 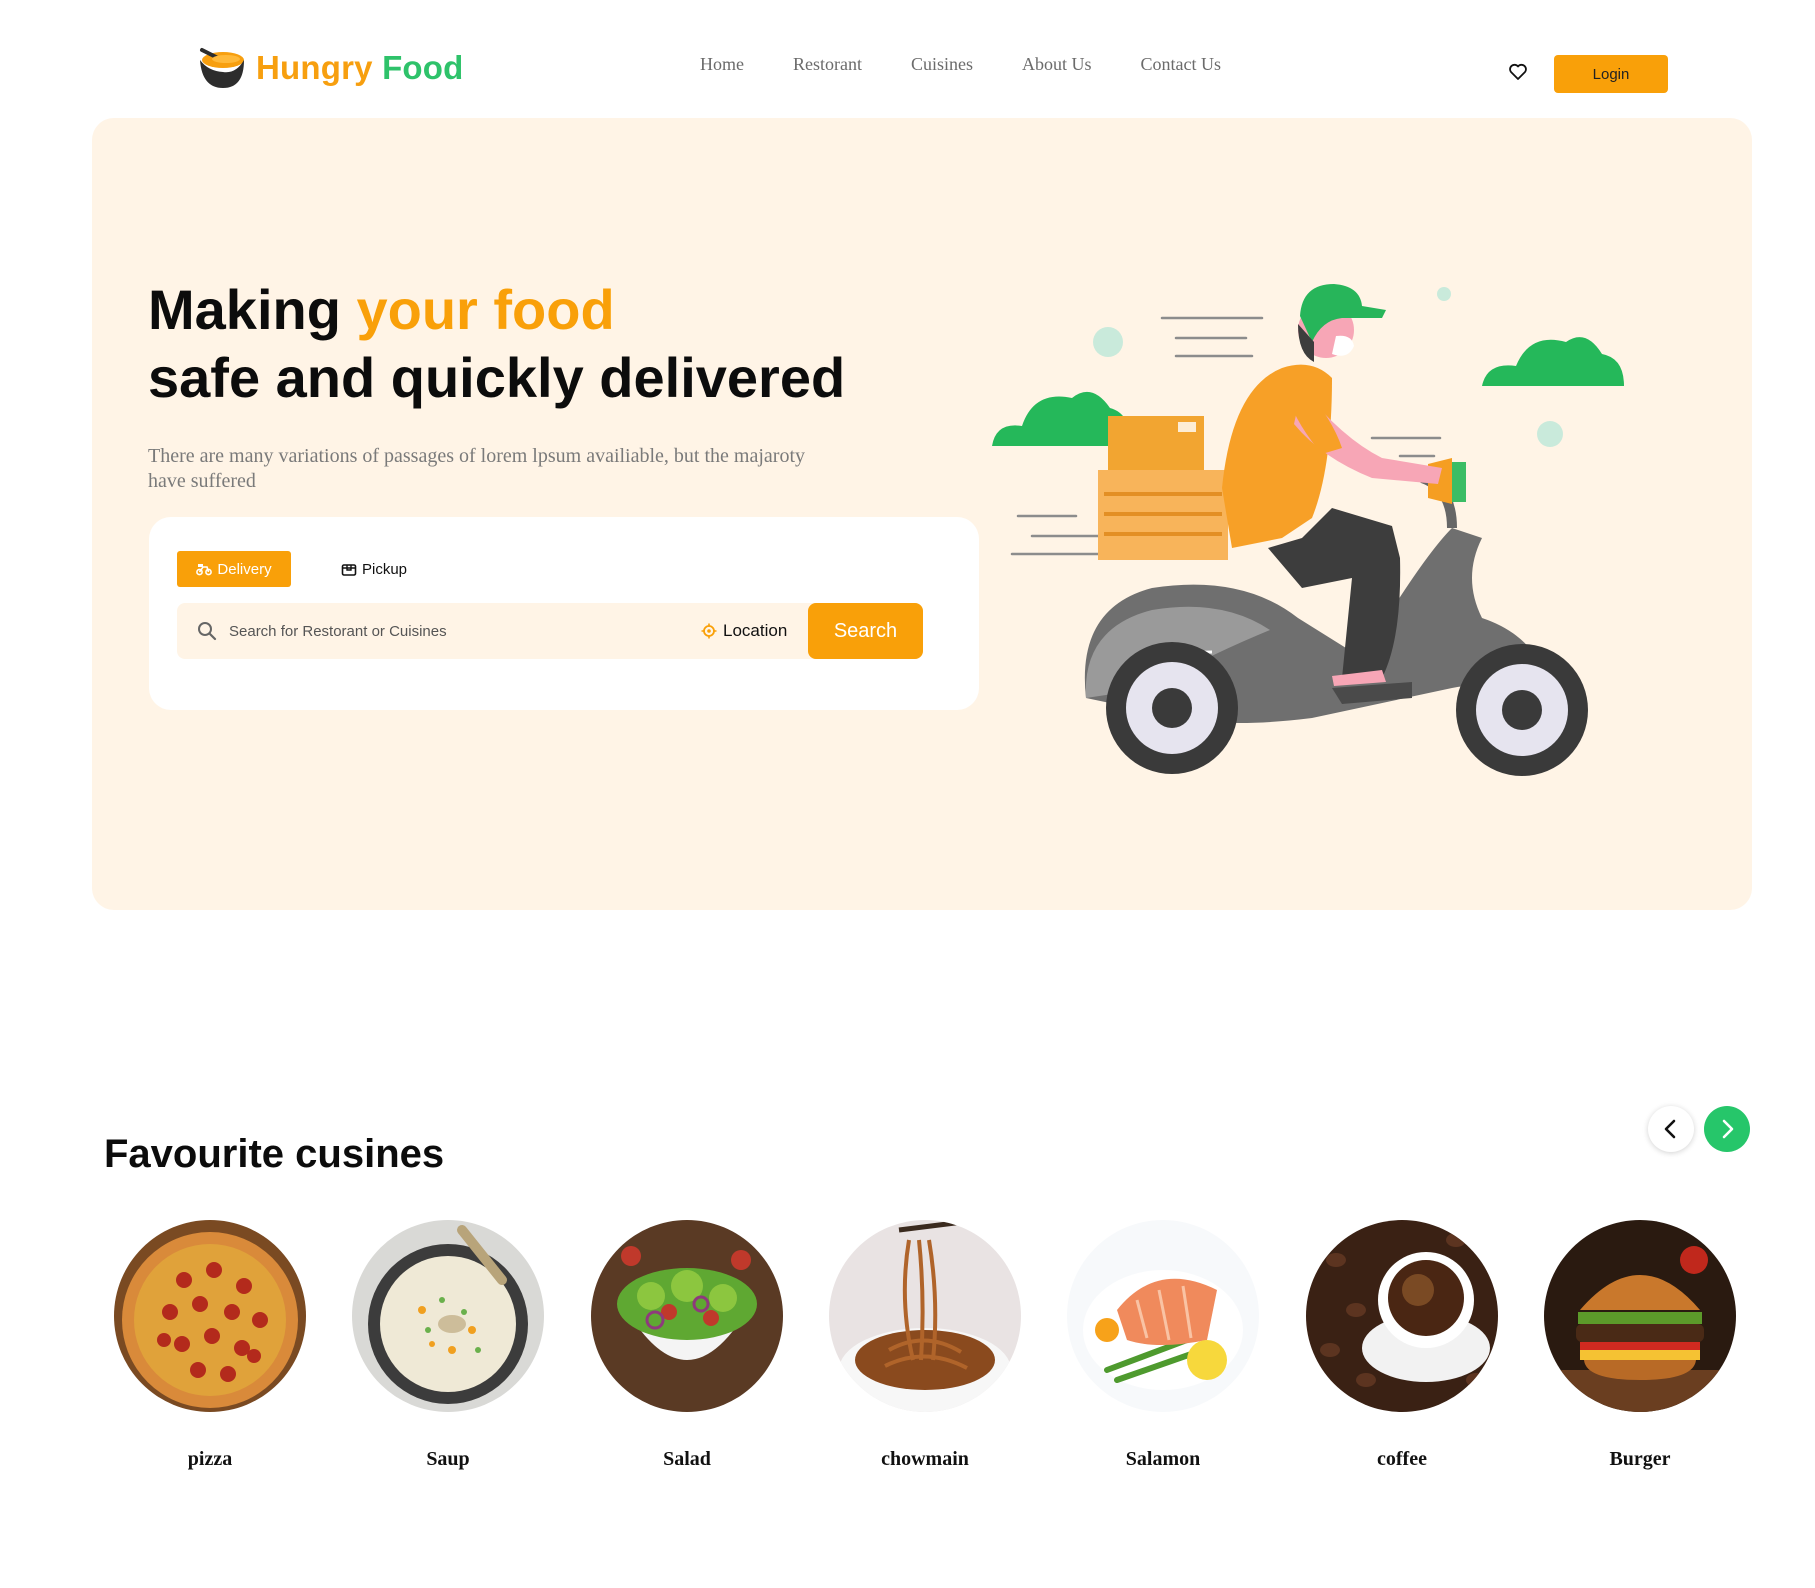 I want to click on section-title: Favourite cusines, so click(x=274, y=1154).